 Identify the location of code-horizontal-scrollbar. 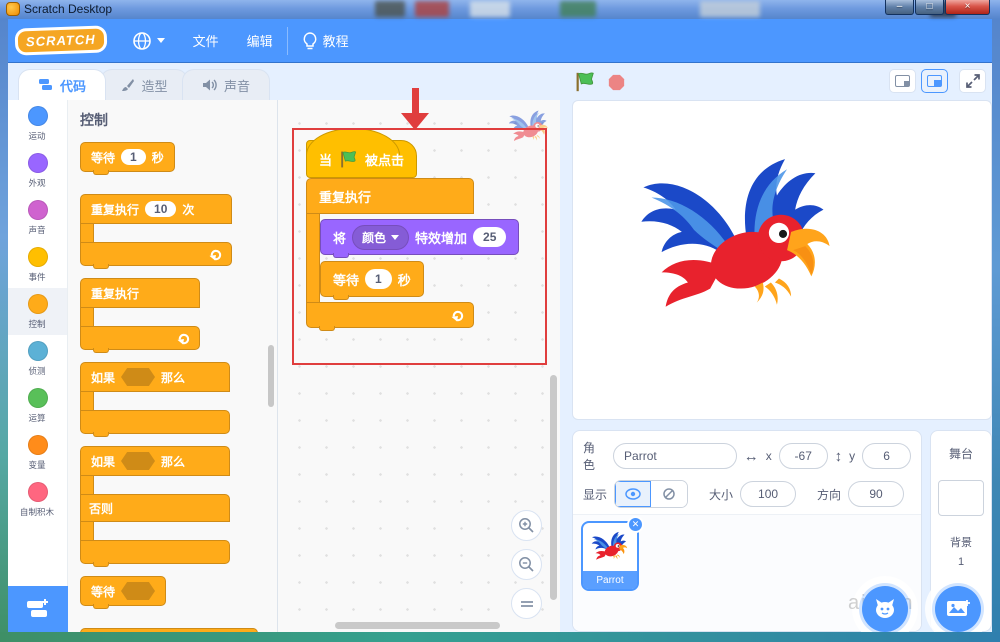
(417, 625).